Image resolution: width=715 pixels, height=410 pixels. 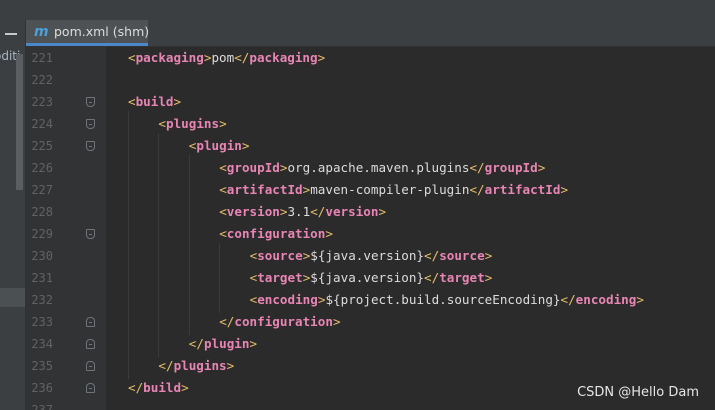 I want to click on tag-value: pom, so click(x=223, y=57).